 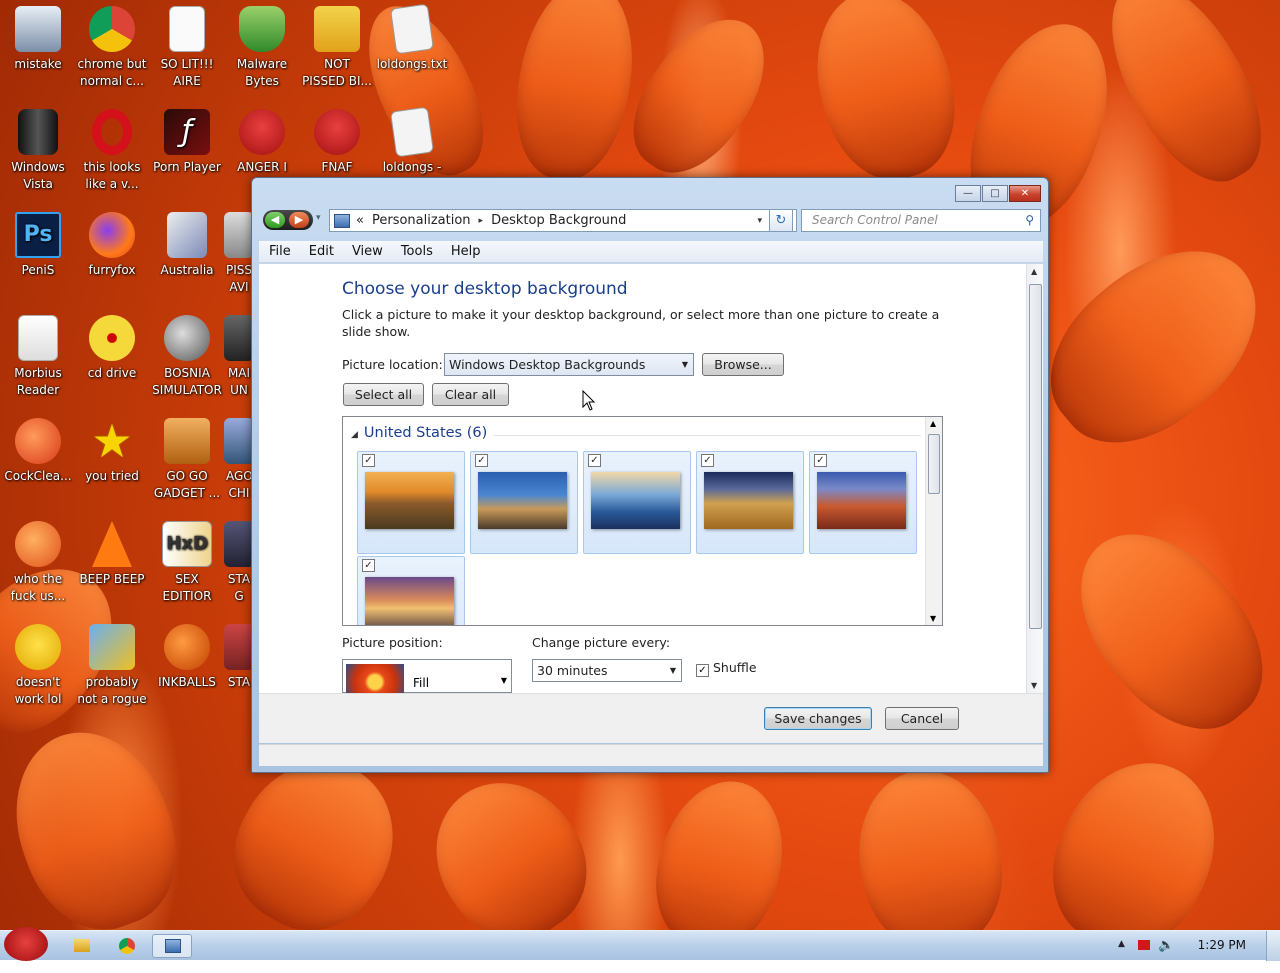 What do you see at coordinates (82, 946) in the screenshot?
I see `taskbar-explorer-button` at bounding box center [82, 946].